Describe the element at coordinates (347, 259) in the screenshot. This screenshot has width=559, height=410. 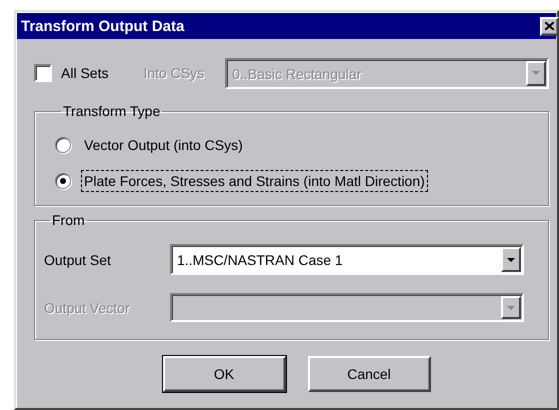
I see `output-dropdown: 1..MSC/NASTRAN Case 1` at that location.